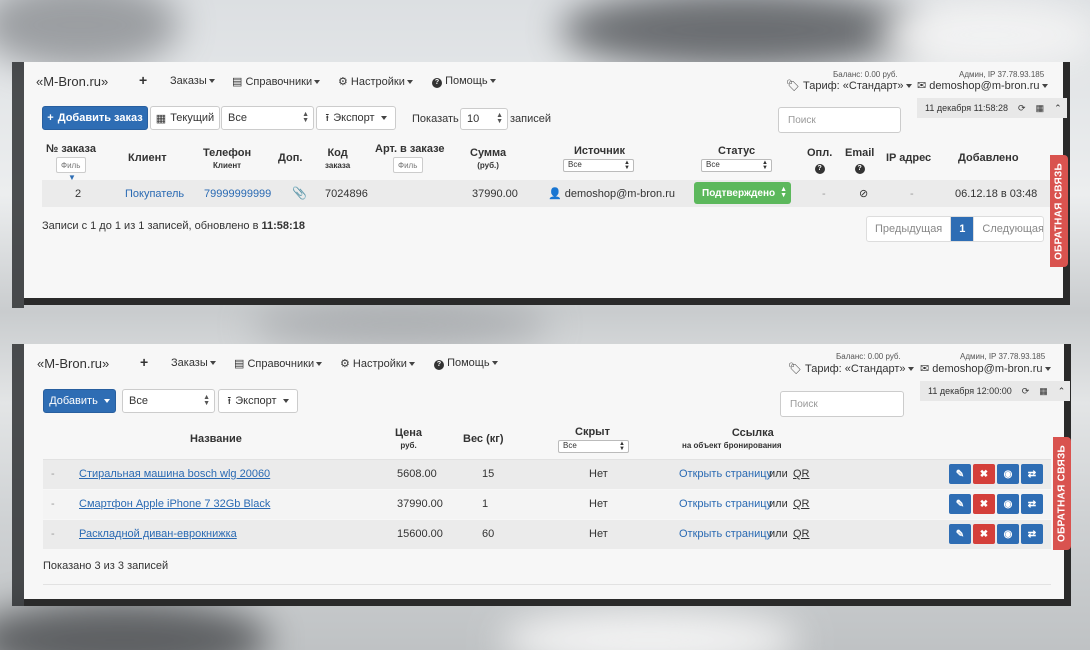 Image resolution: width=1090 pixels, height=650 pixels. What do you see at coordinates (819, 160) in the screenshot?
I see `header-paid: Опл.?` at bounding box center [819, 160].